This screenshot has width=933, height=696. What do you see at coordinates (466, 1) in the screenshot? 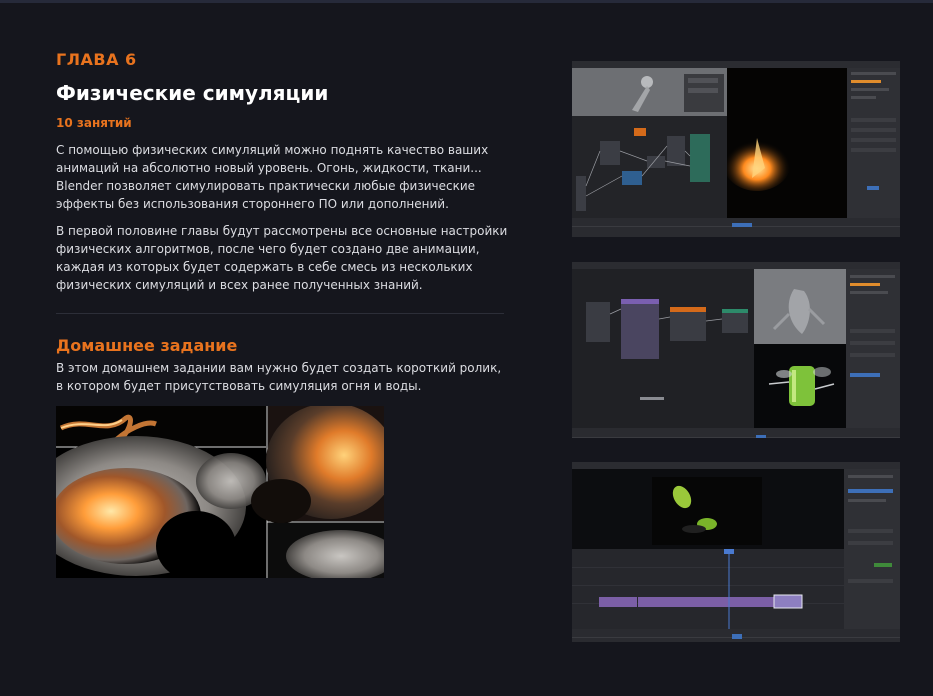
I see `top-bar` at bounding box center [466, 1].